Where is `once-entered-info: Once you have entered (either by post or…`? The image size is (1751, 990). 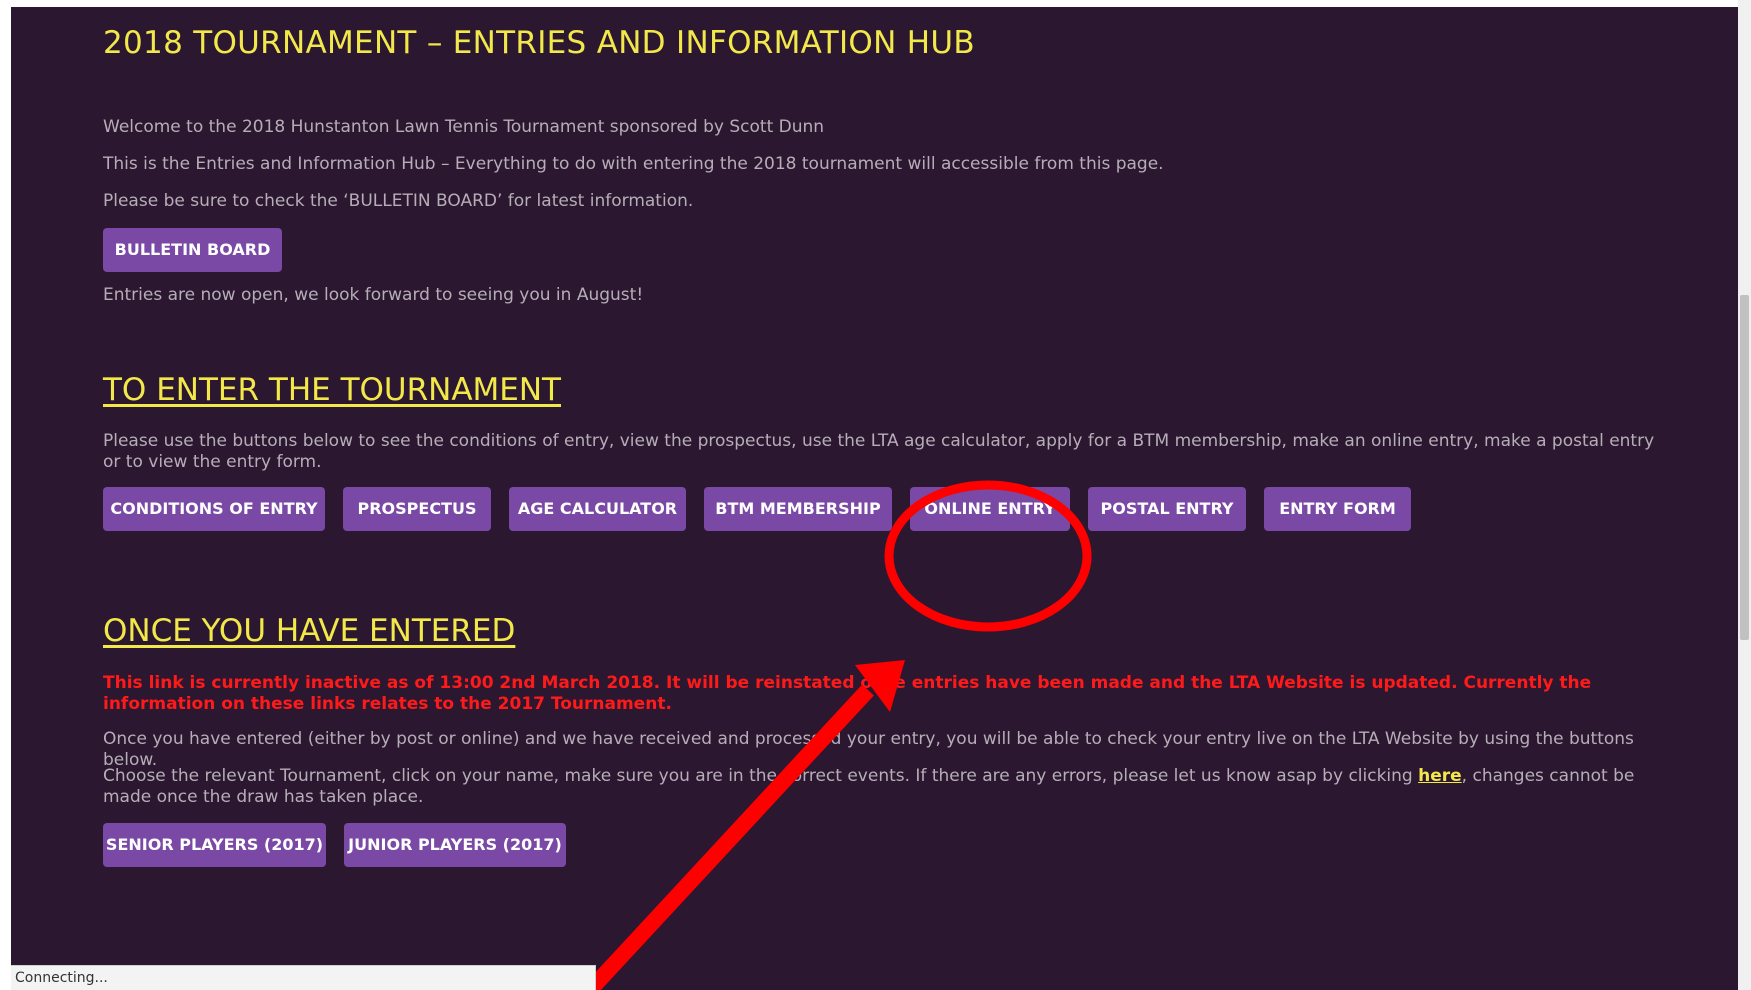 once-entered-info: Once you have entered (either by post or… is located at coordinates (868, 749).